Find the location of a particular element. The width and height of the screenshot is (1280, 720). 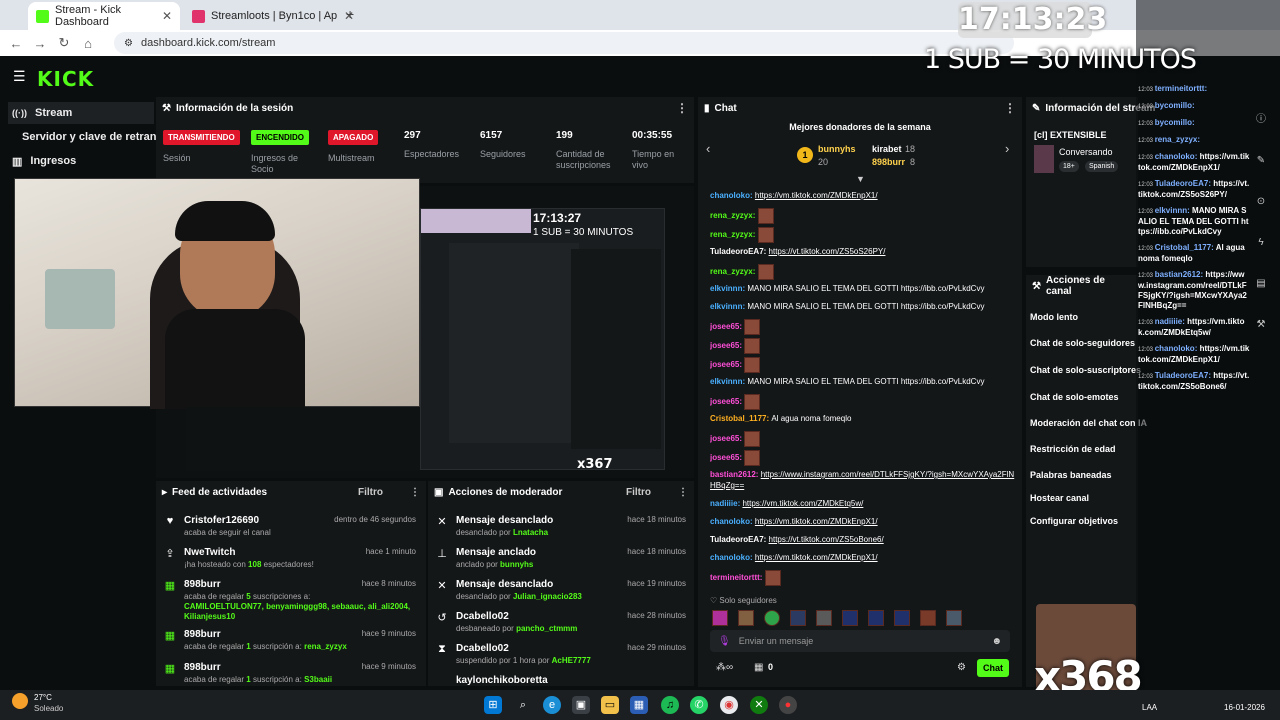

mod-user: AcHE7777 is located at coordinates (571, 660).